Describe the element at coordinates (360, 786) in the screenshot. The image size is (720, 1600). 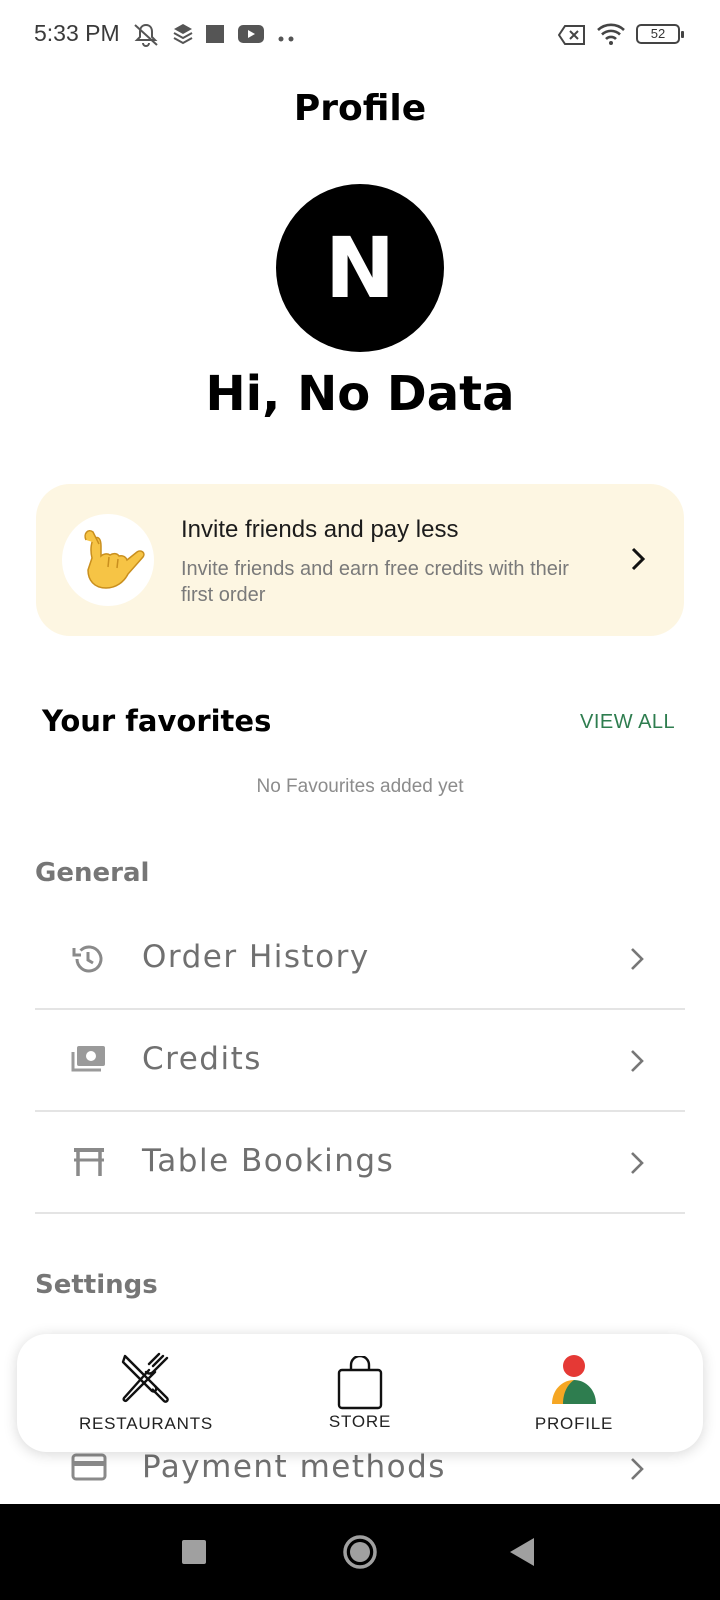
I see `favorites-empty-text: No Favourites added yet` at that location.